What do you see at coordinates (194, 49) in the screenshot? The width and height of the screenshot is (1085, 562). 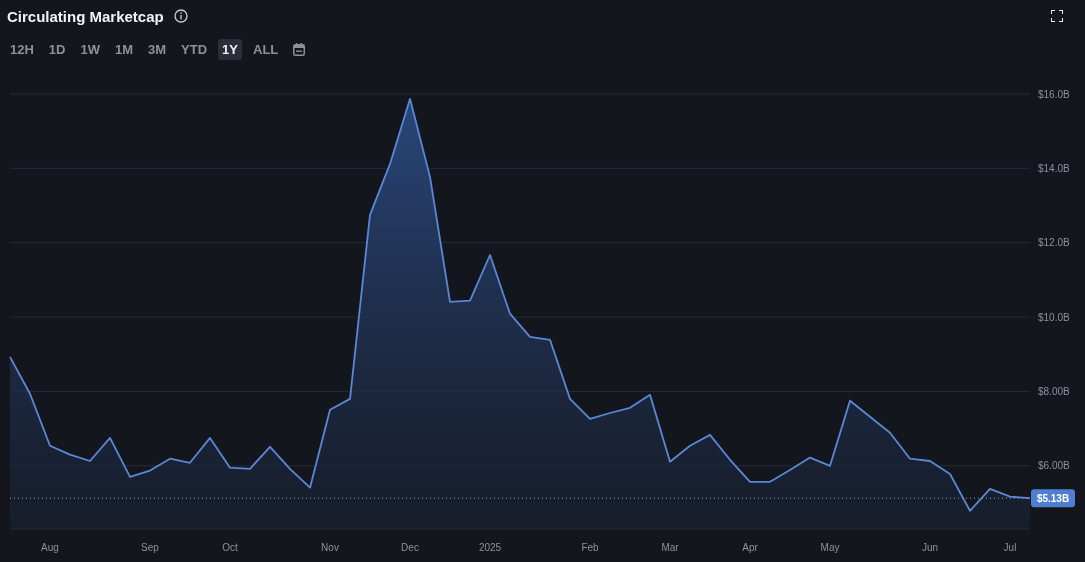 I see `timeframe-tab: YTD` at bounding box center [194, 49].